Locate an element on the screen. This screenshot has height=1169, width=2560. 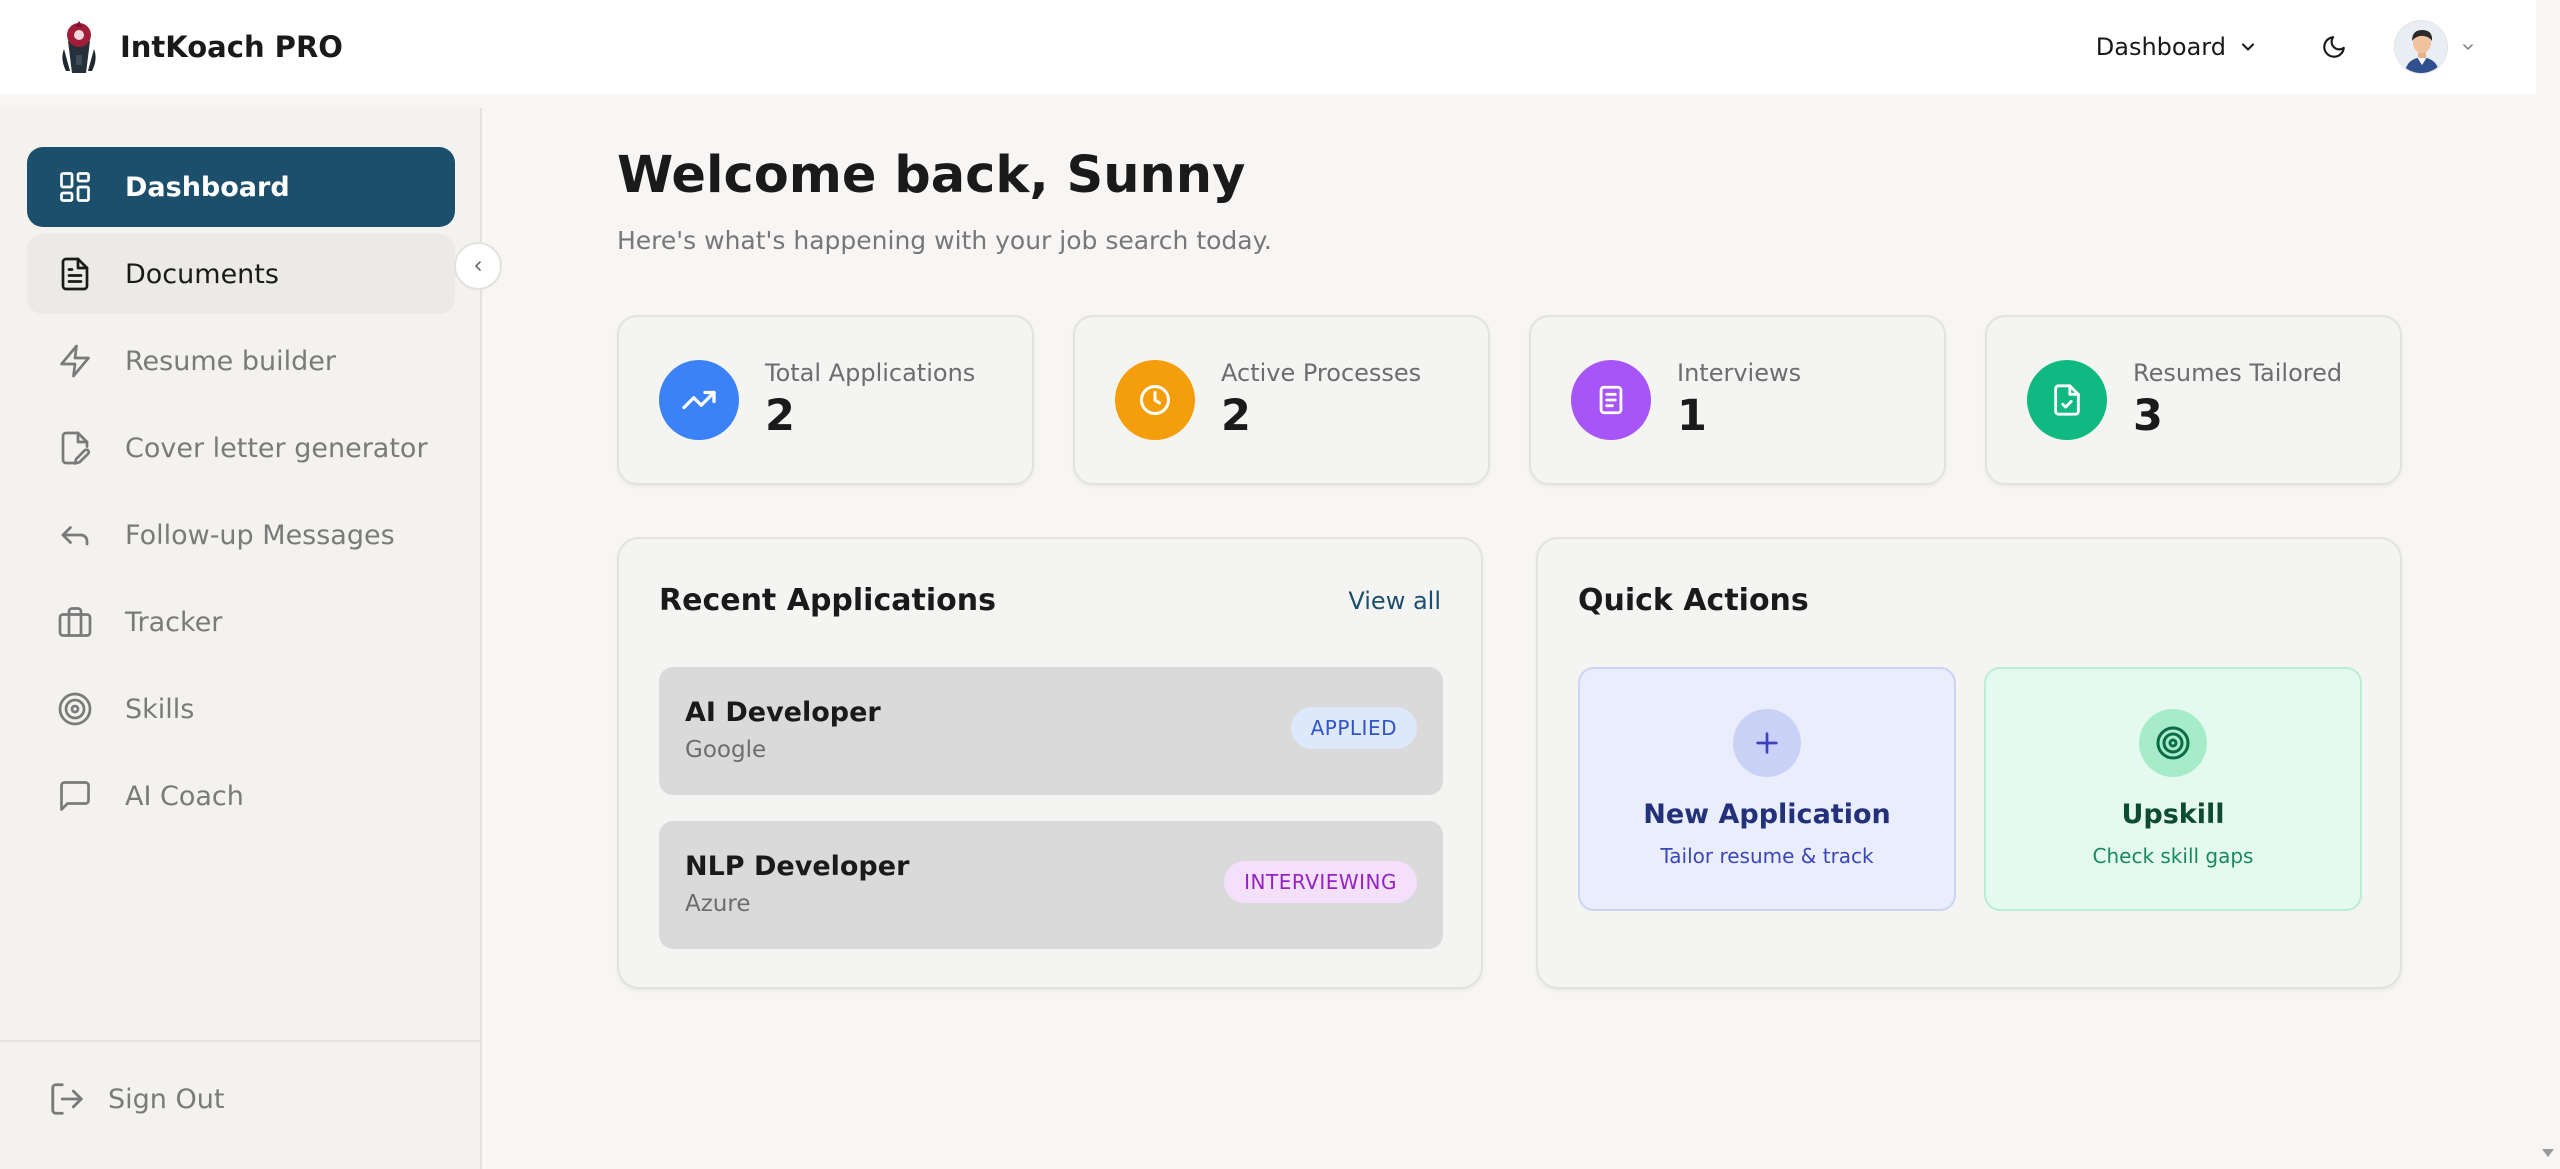
avatar is located at coordinates (2421, 47).